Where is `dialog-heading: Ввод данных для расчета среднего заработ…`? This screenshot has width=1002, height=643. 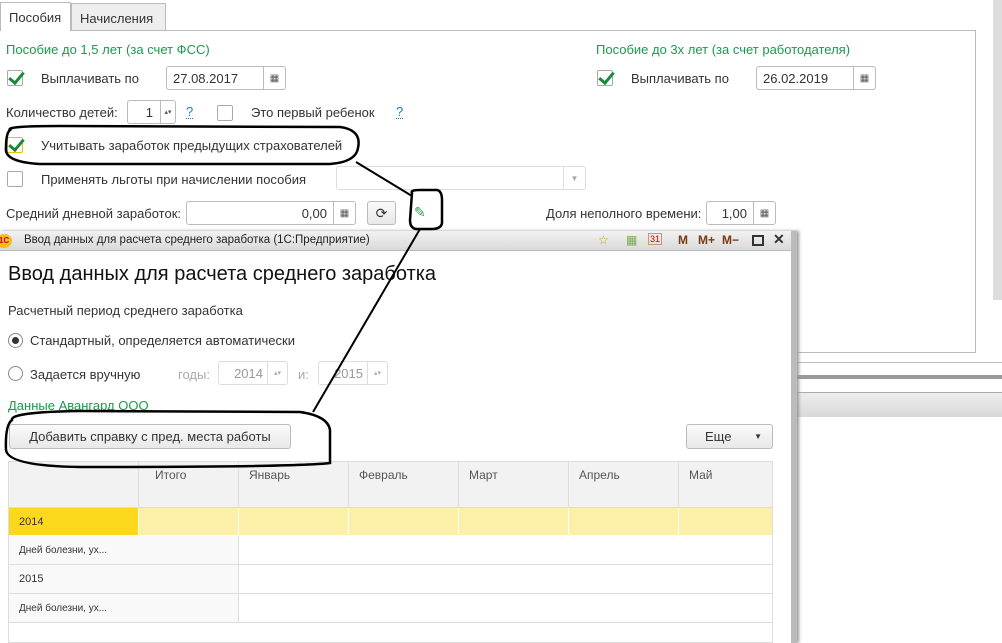
dialog-heading: Ввод данных для расчета среднего заработ… is located at coordinates (222, 274).